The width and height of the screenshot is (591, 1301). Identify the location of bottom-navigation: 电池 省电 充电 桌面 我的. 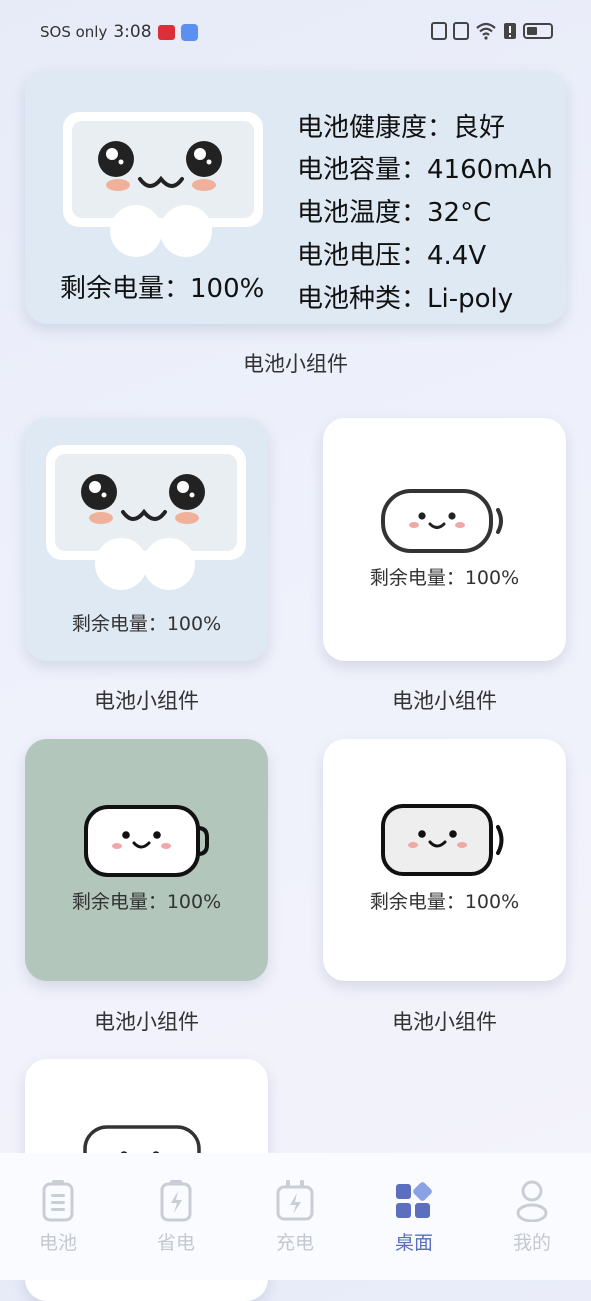
(295, 1216).